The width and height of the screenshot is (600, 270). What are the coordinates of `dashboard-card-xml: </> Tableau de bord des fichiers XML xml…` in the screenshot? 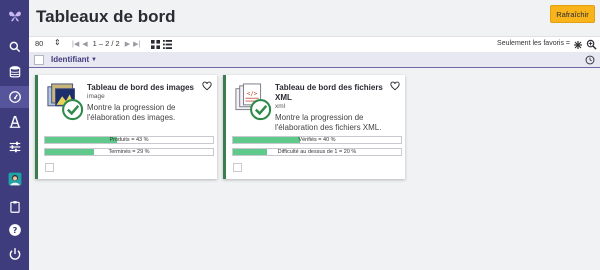 It's located at (314, 127).